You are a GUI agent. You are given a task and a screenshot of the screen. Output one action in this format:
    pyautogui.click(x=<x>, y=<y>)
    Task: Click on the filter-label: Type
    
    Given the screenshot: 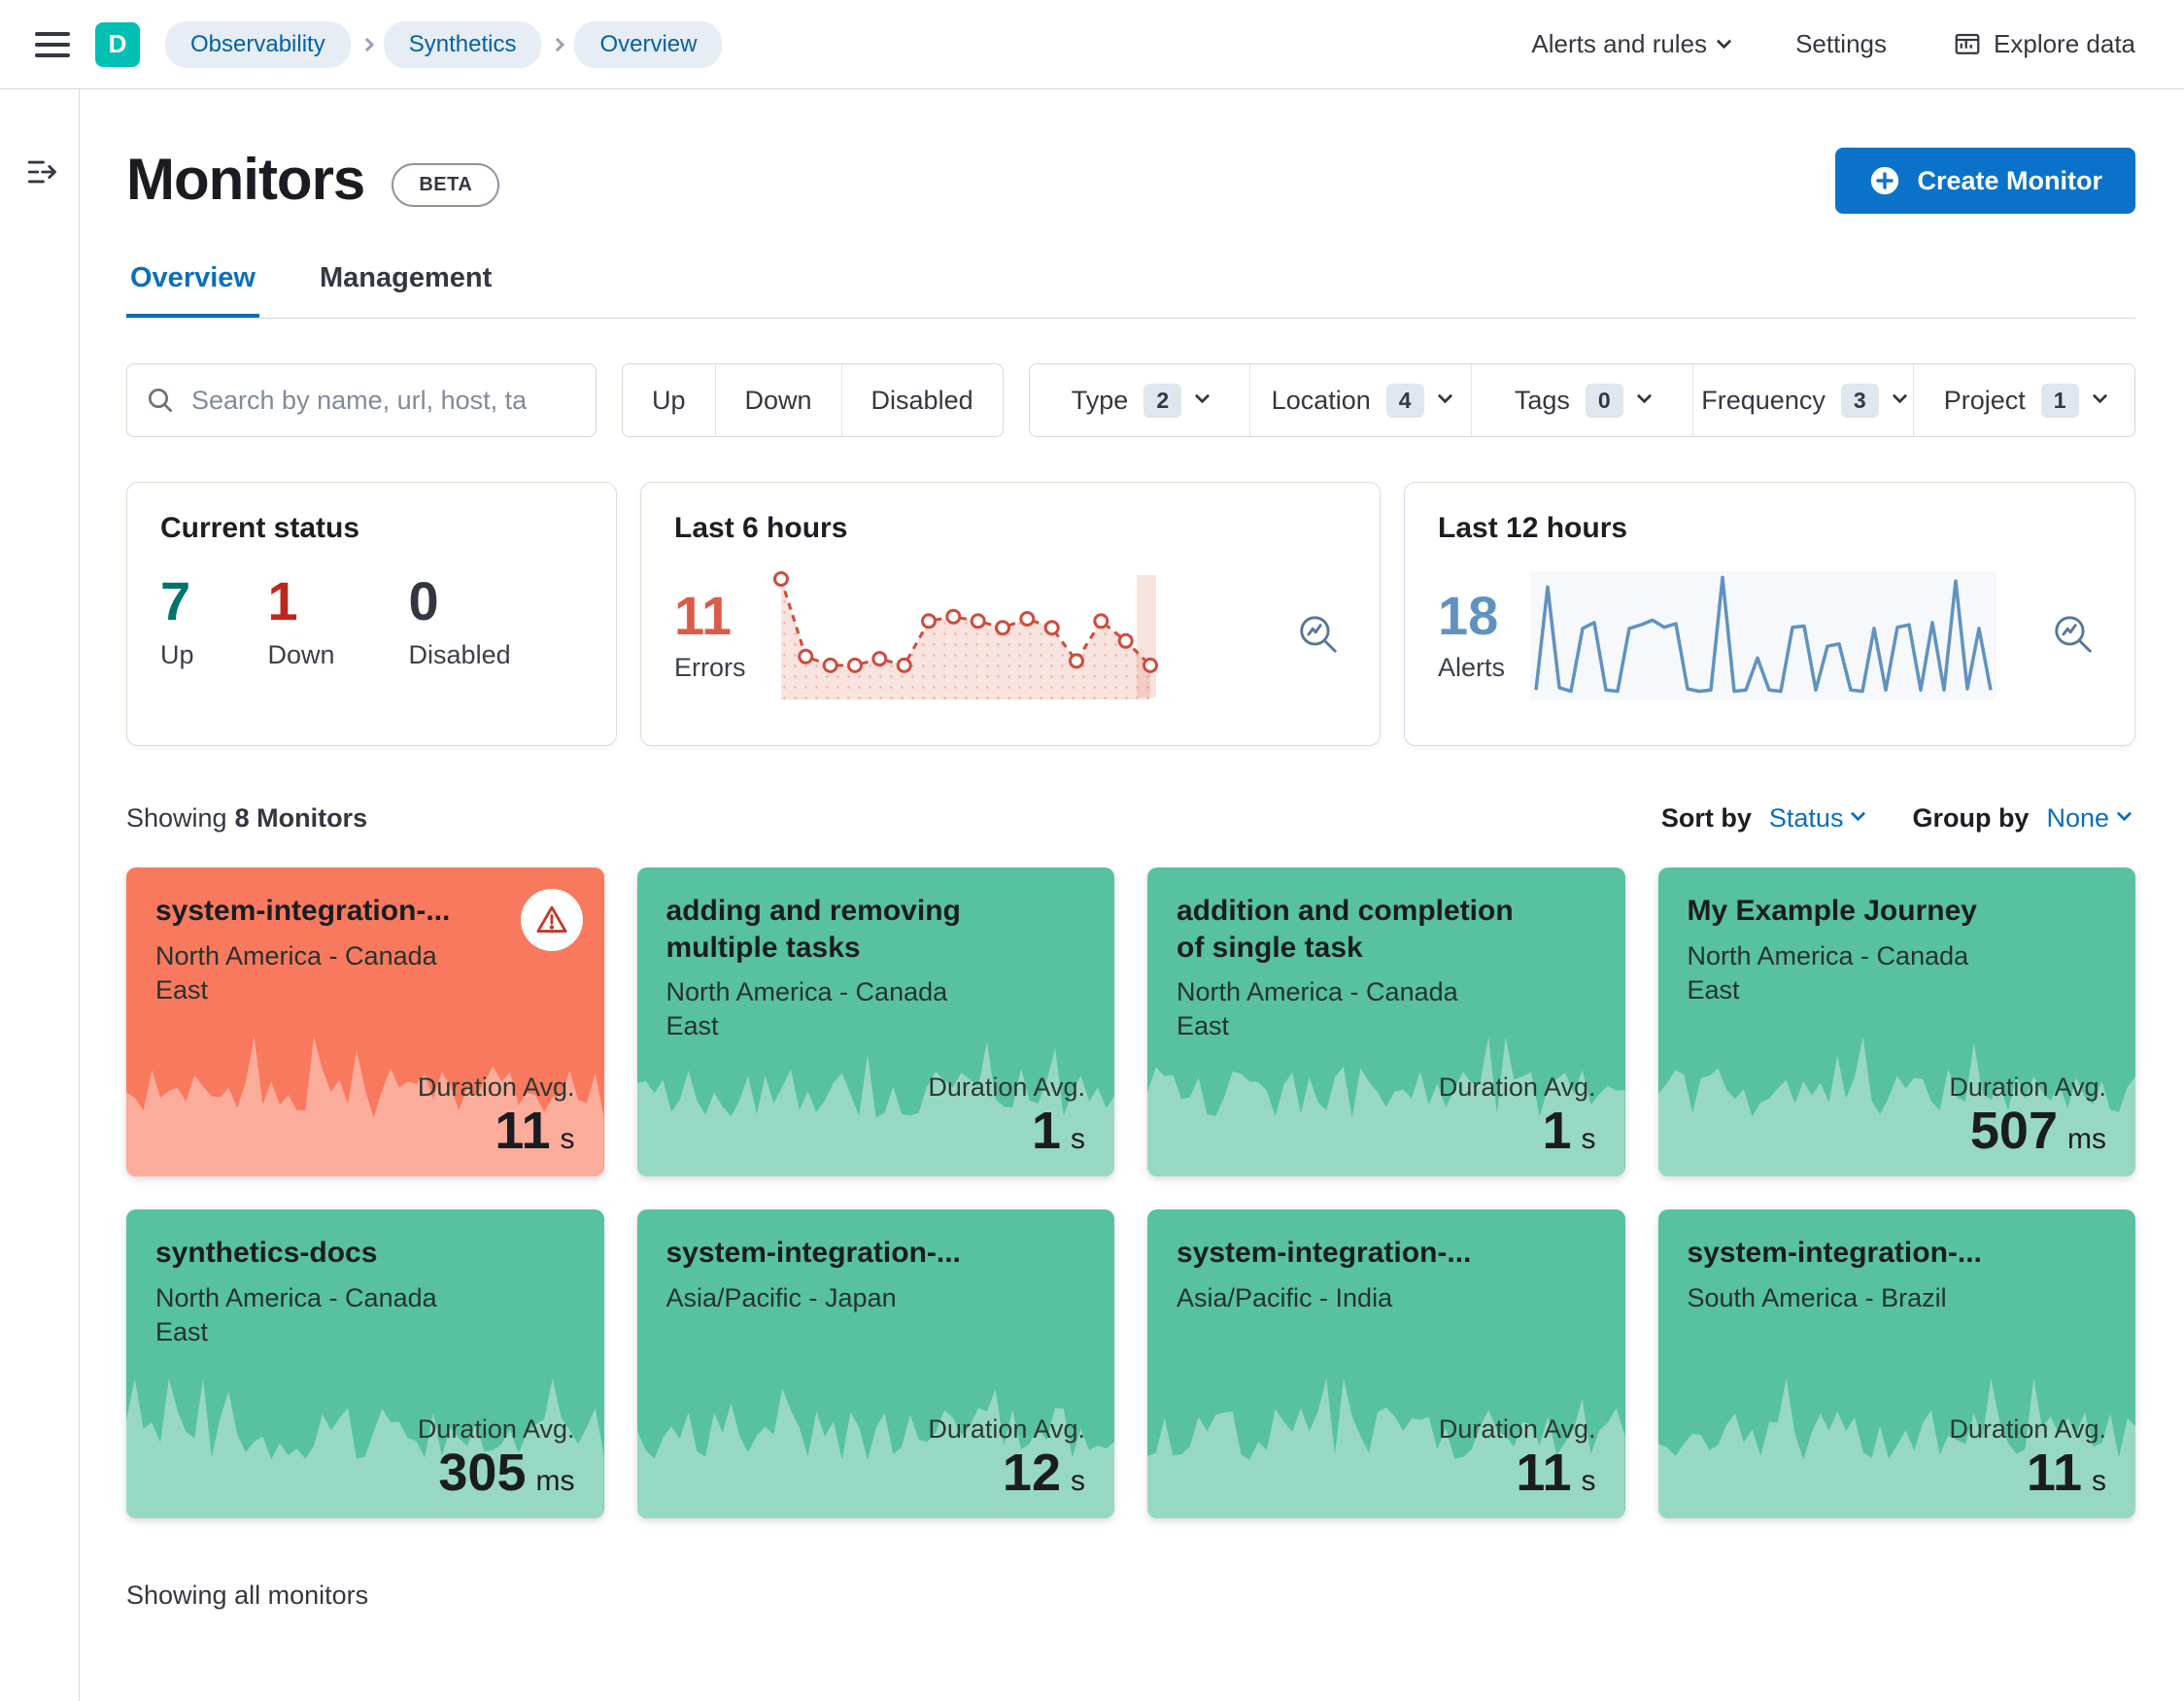 What is the action you would take?
    pyautogui.click(x=1100, y=400)
    